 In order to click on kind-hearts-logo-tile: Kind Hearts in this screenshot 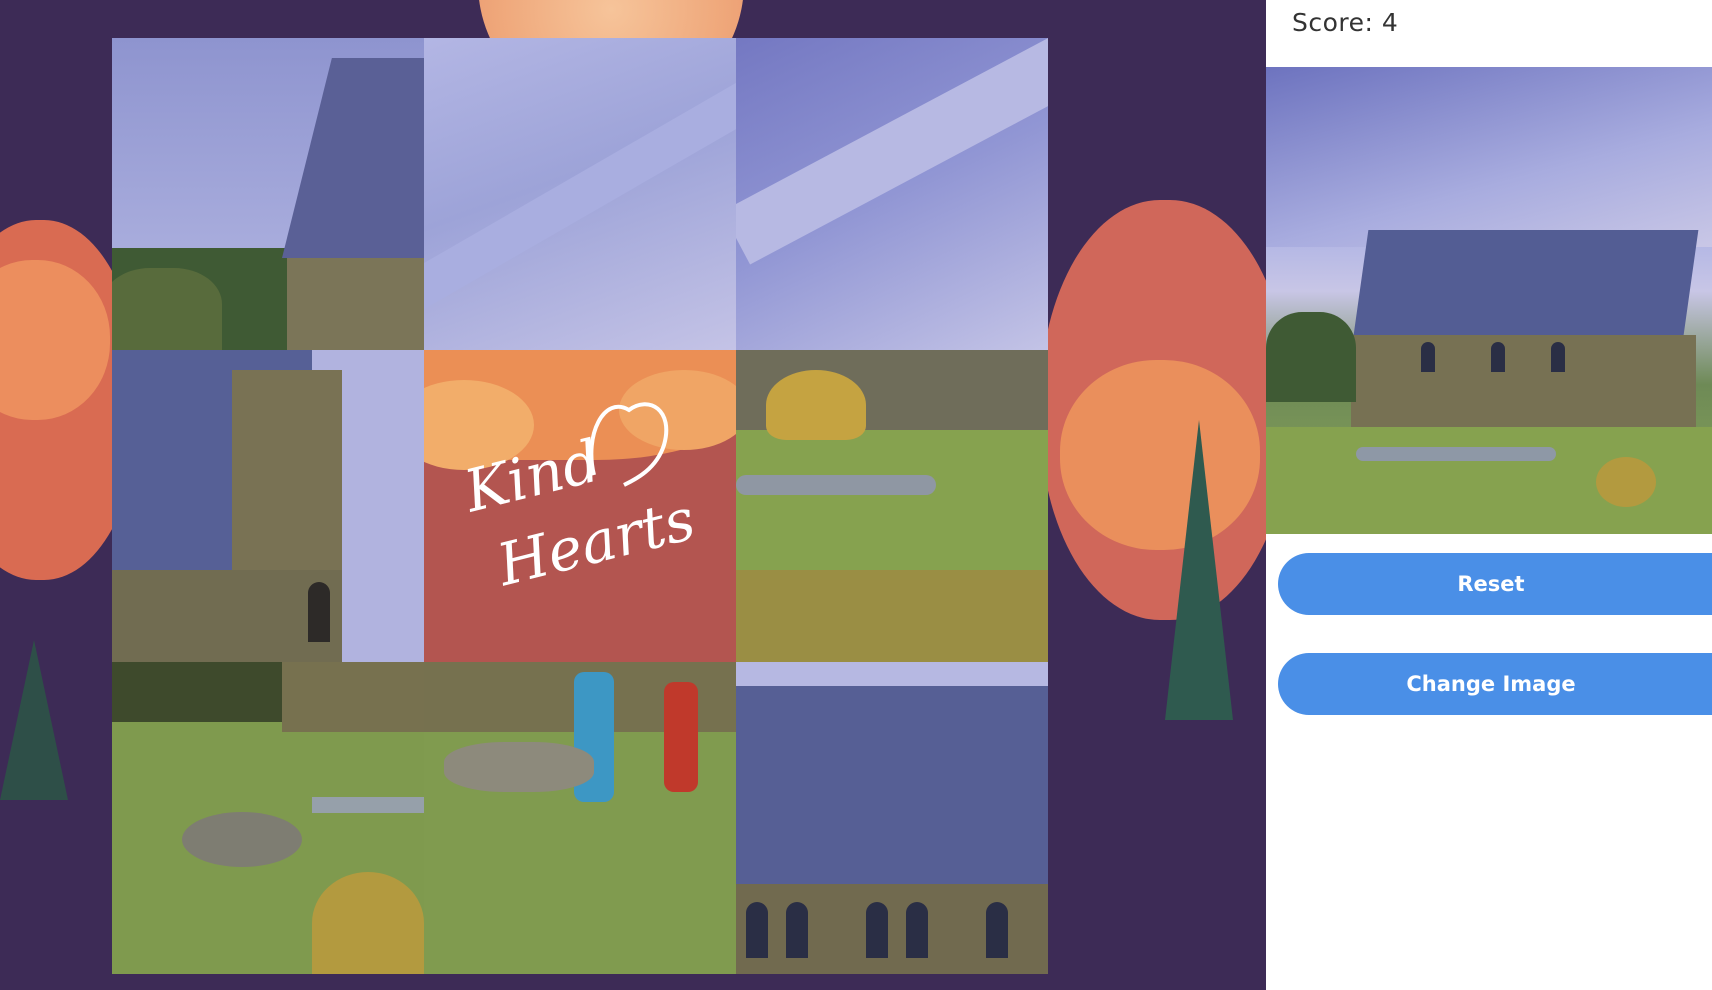, I will do `click(580, 506)`.